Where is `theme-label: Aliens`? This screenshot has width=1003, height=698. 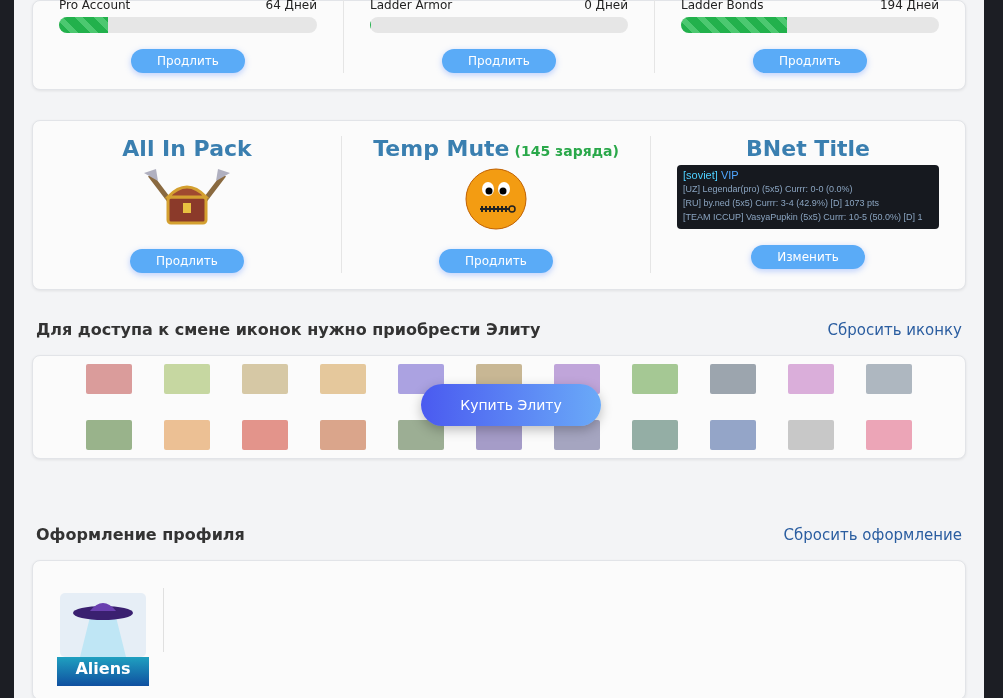 theme-label: Aliens is located at coordinates (103, 671).